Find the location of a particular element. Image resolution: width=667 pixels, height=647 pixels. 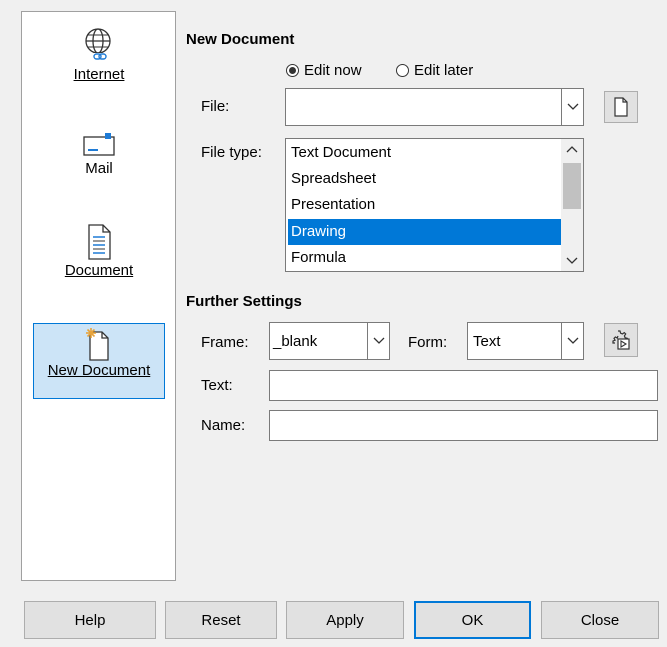

events-button is located at coordinates (621, 340).